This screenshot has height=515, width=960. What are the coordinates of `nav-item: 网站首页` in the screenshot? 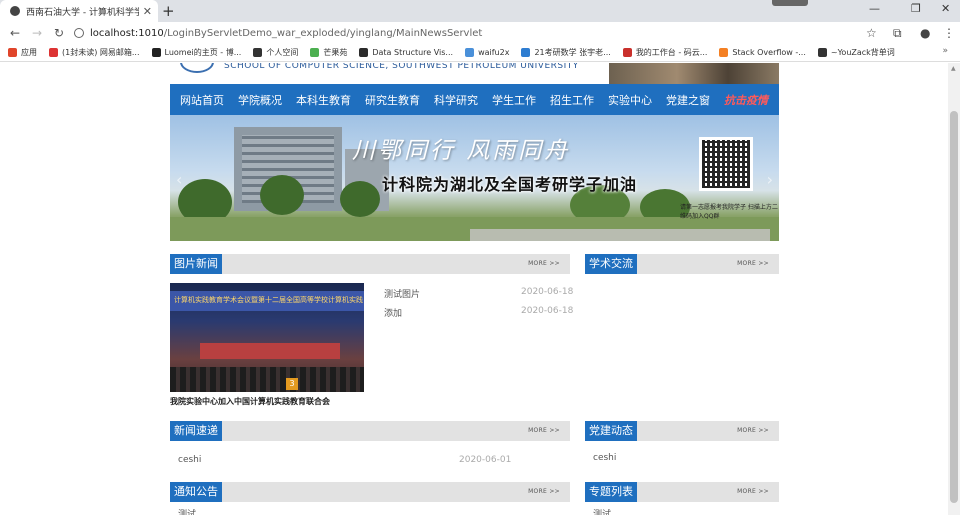 It's located at (202, 100).